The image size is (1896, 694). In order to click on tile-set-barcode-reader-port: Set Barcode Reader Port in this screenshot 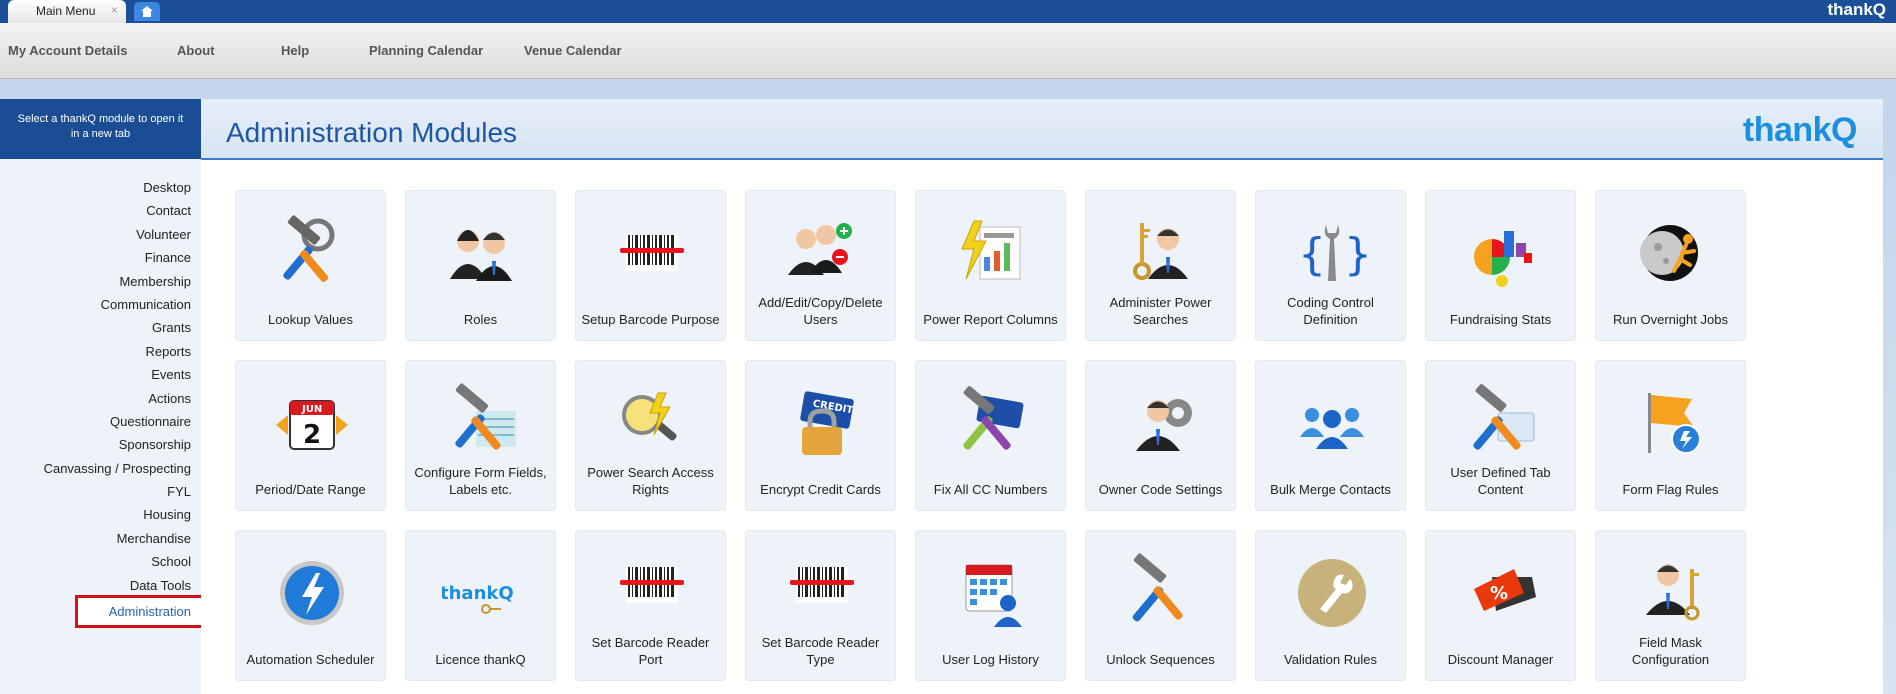, I will do `click(650, 605)`.